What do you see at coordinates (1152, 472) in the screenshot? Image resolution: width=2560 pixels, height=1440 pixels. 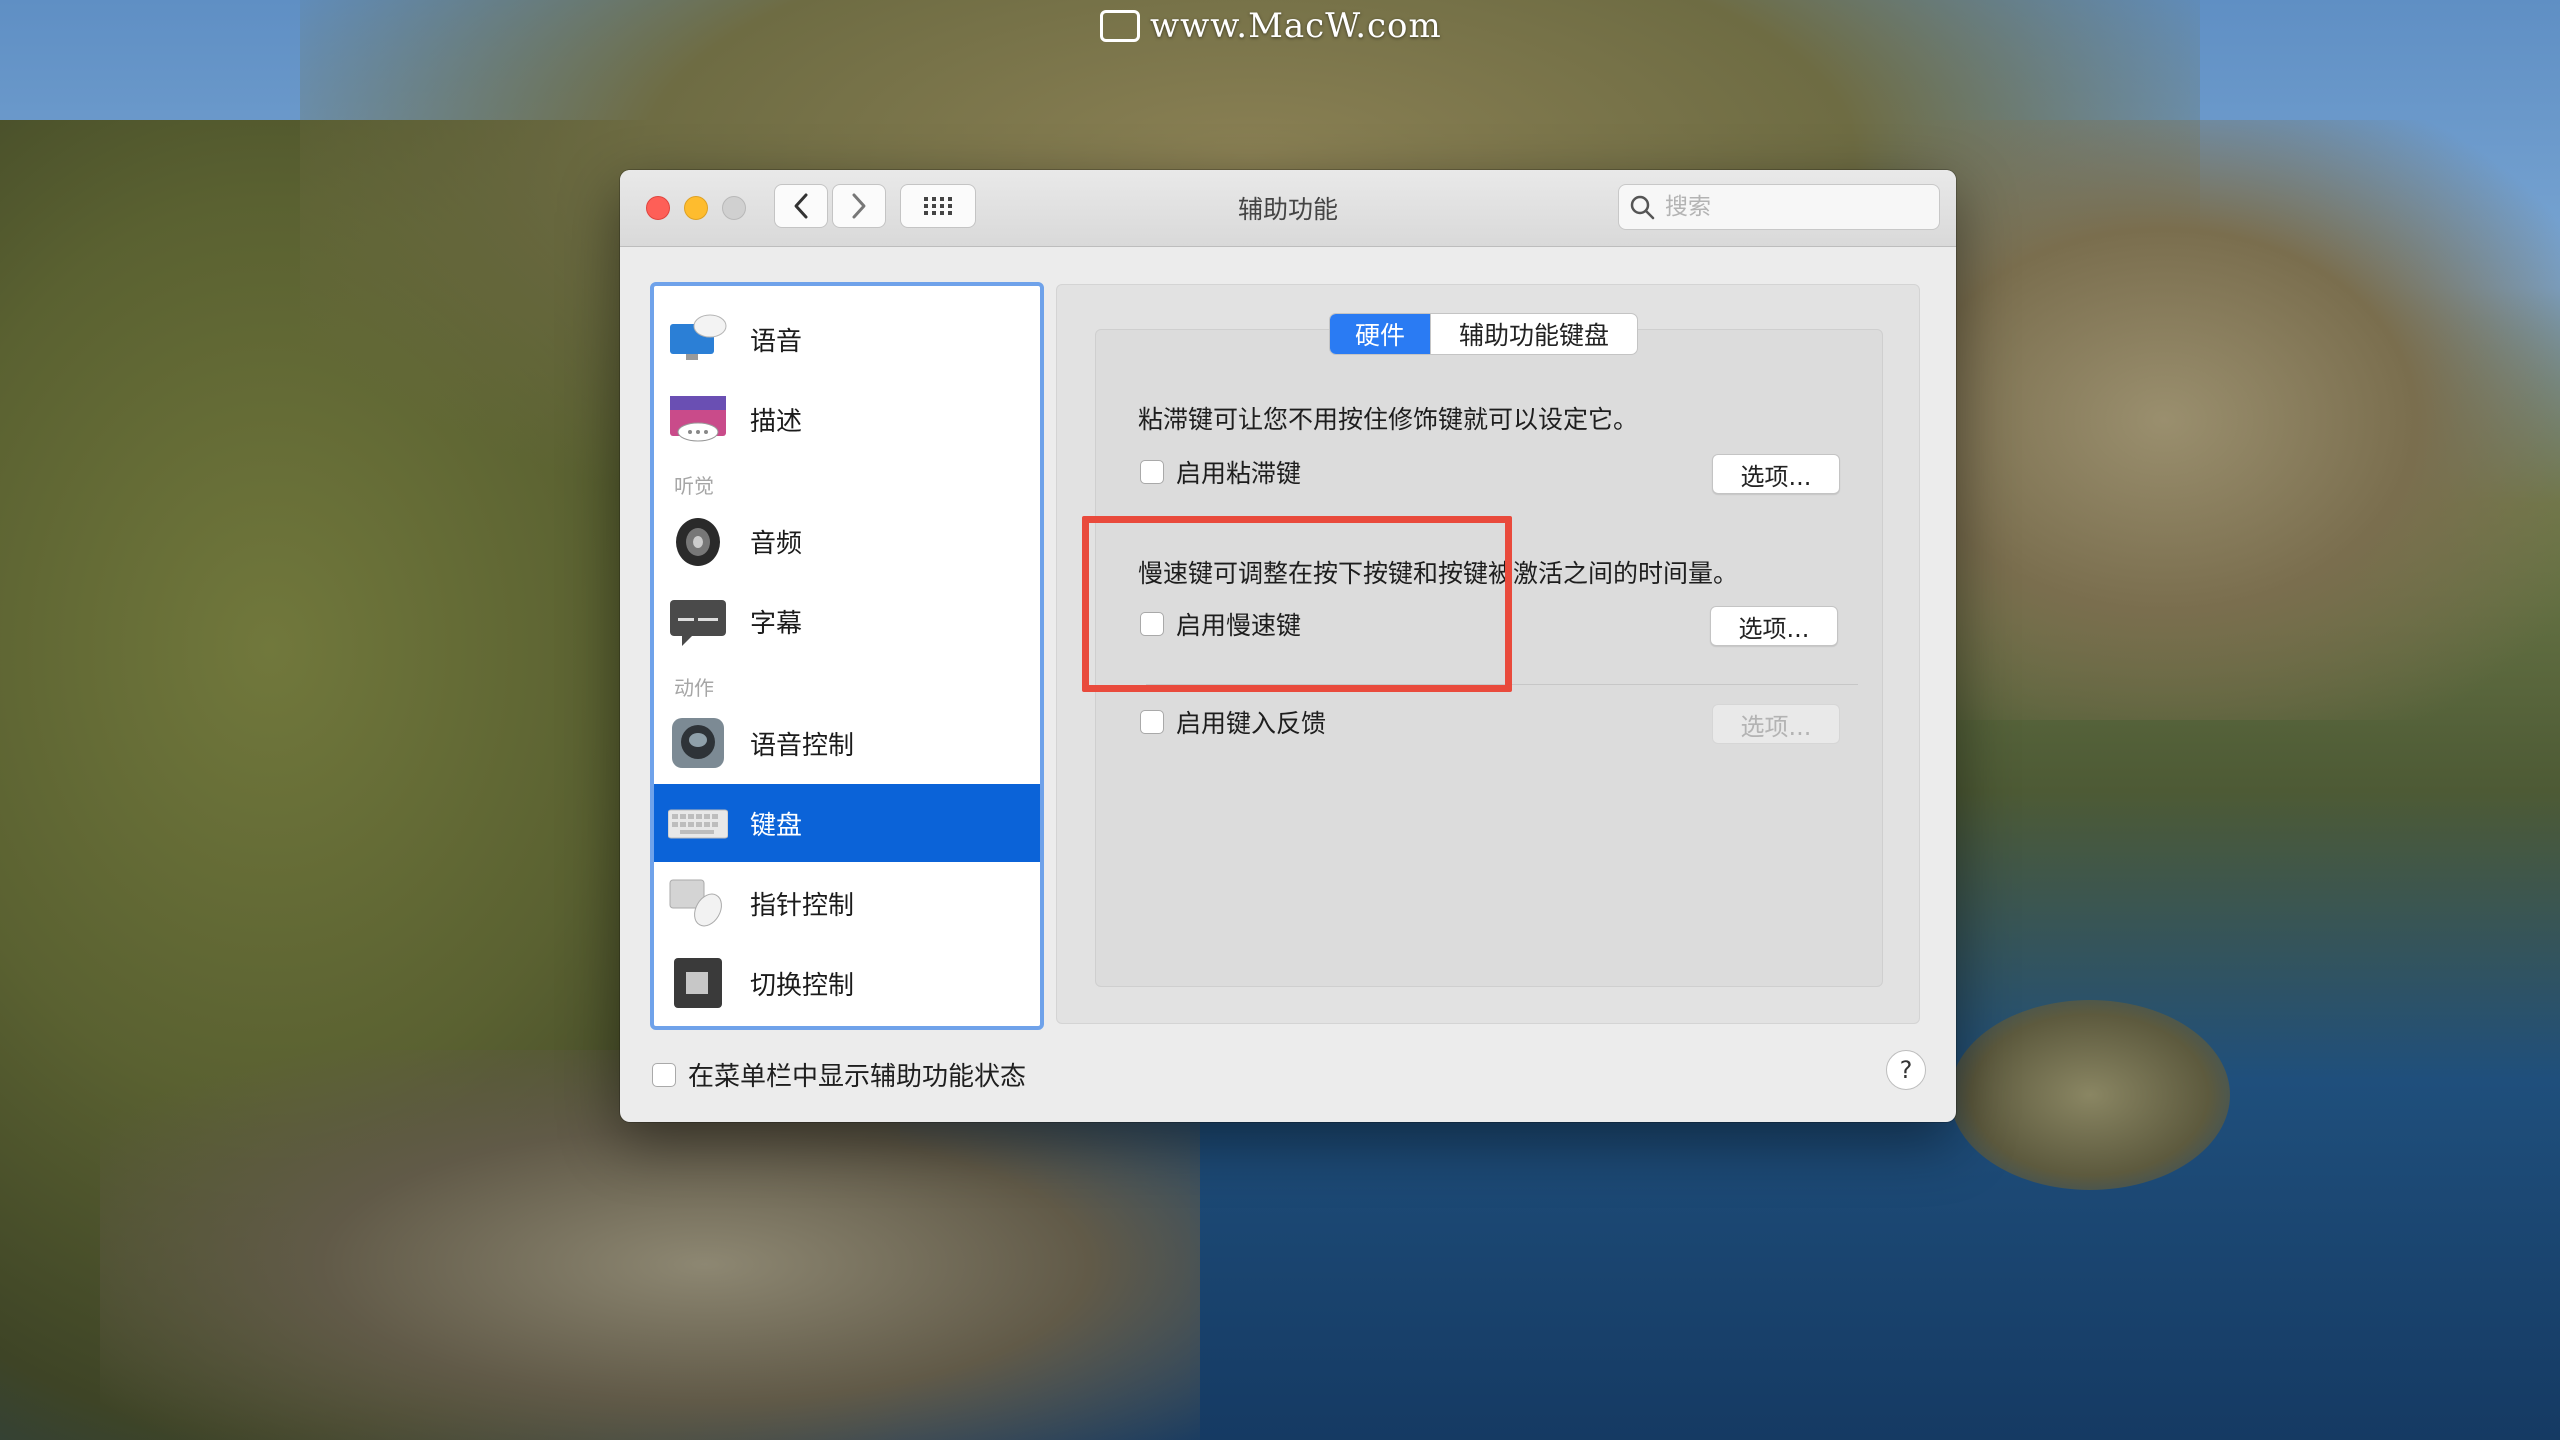 I see `sticky-keys-checkbox` at bounding box center [1152, 472].